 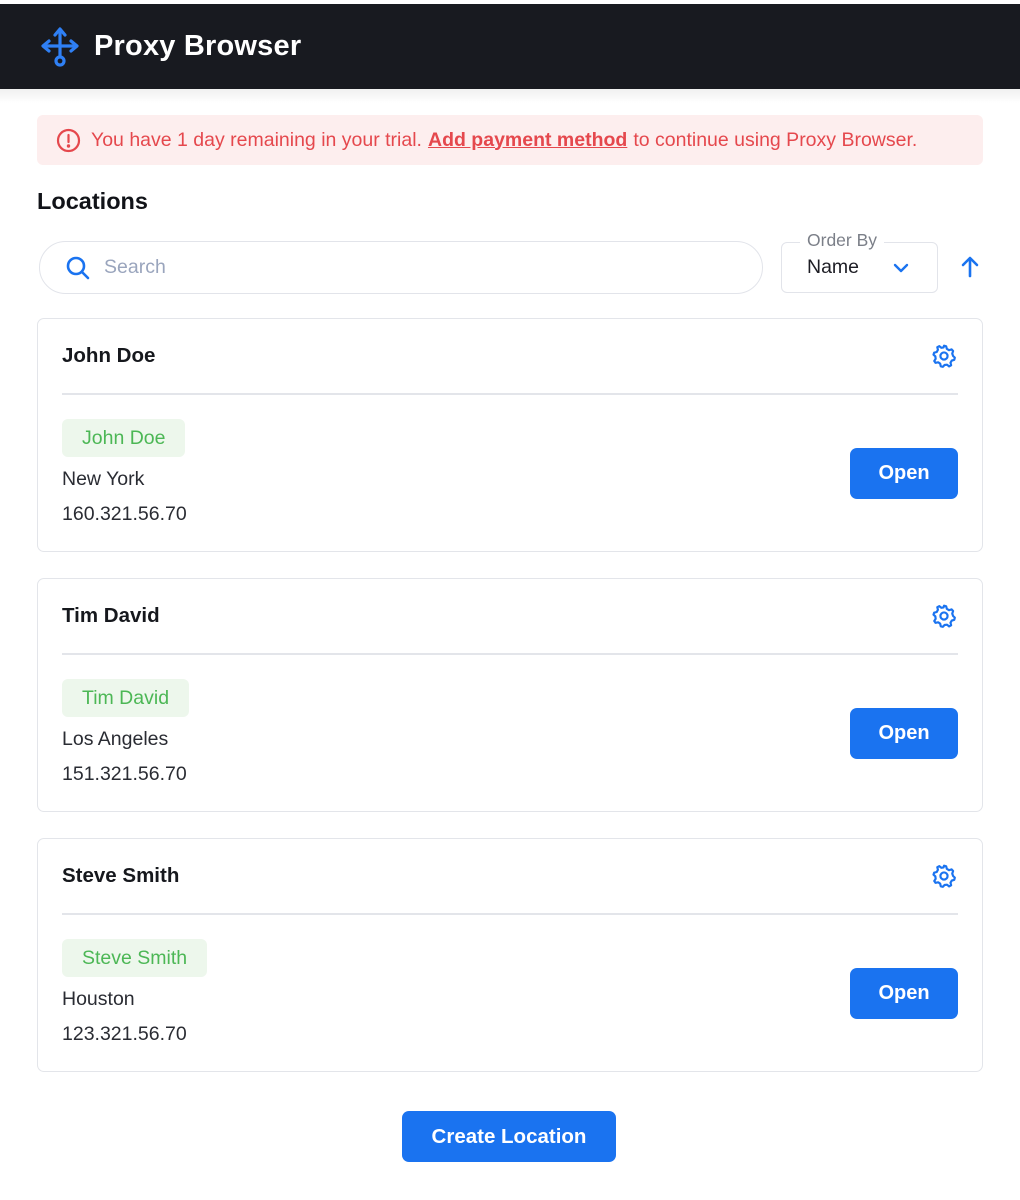 I want to click on alert-text-after: to continue using Proxy Browser., so click(x=775, y=139).